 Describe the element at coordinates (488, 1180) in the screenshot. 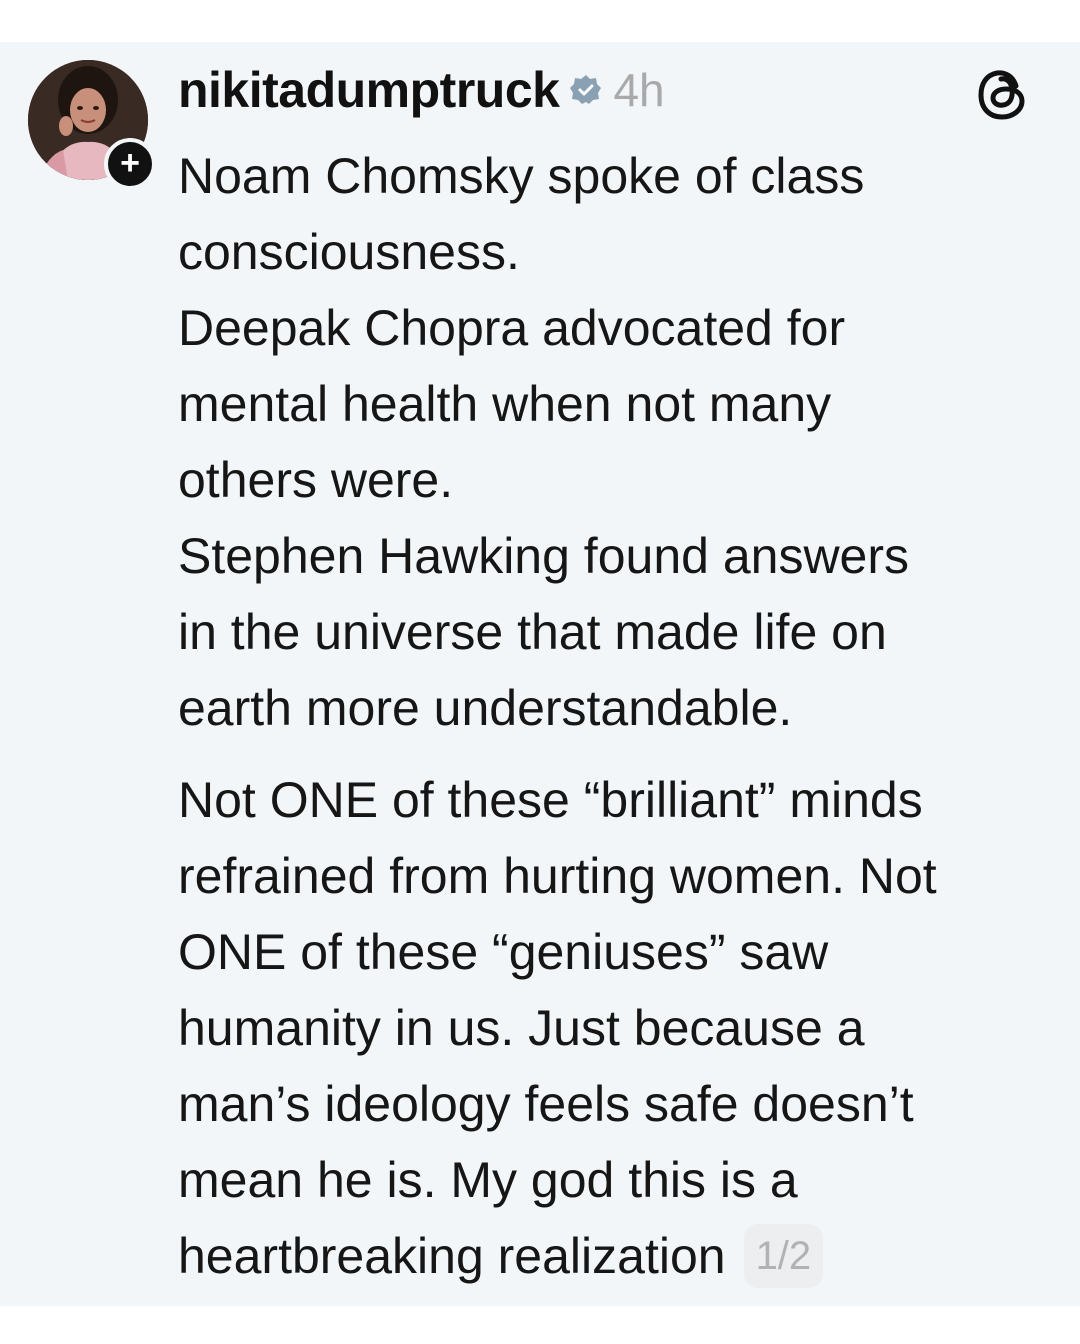

I see `post-line: mean he is. My god this is a` at that location.